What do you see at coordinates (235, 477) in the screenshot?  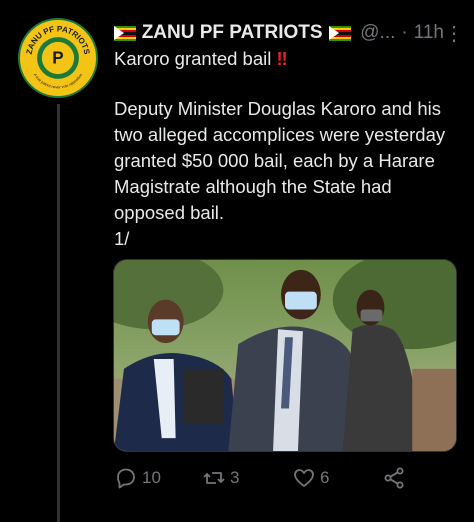 I see `retweet-count: 3` at bounding box center [235, 477].